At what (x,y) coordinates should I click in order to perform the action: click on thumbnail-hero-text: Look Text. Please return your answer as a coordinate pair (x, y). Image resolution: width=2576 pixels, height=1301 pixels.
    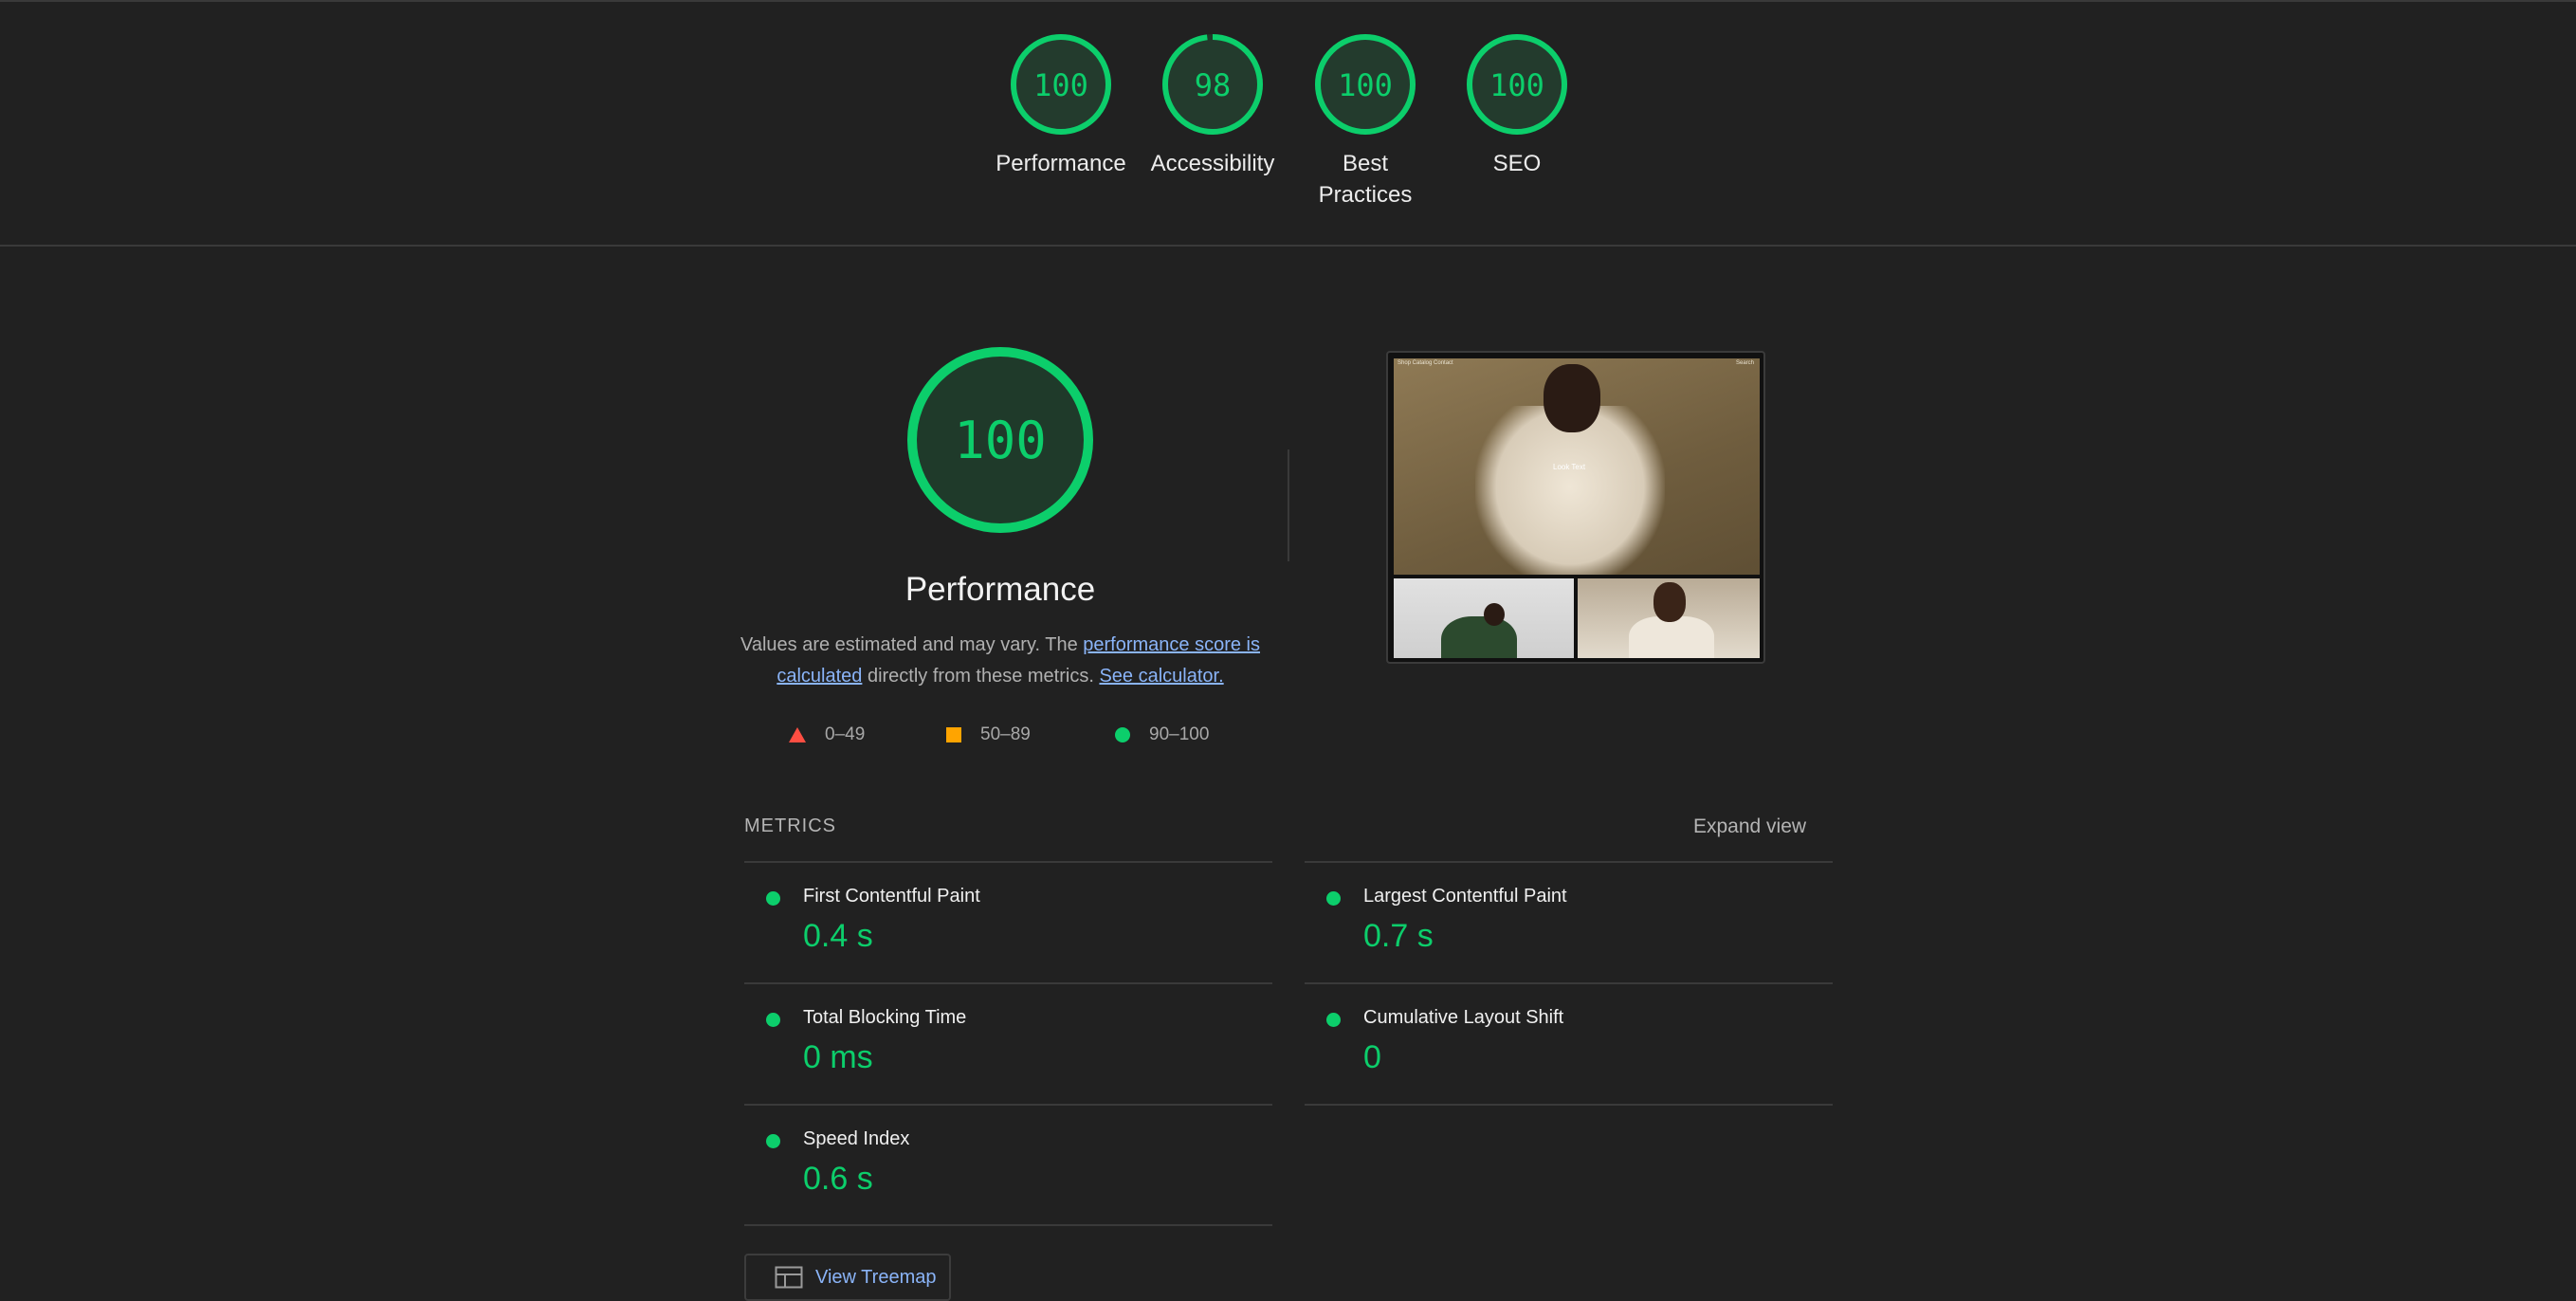
    Looking at the image, I should click on (1569, 467).